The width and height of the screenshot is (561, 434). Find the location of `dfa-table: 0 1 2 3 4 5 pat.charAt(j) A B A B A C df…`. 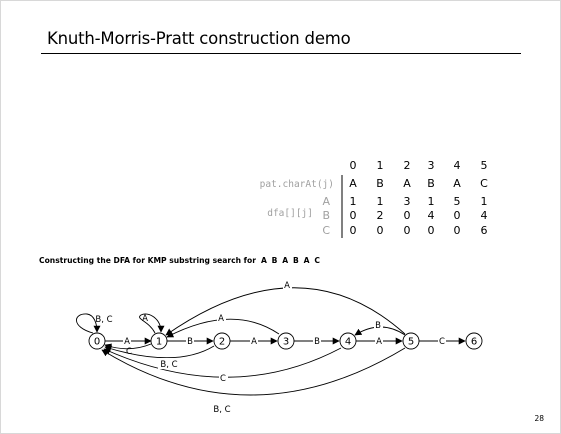

dfa-table: 0 1 2 3 4 5 pat.charAt(j) A B A B A C df… is located at coordinates (374, 198).